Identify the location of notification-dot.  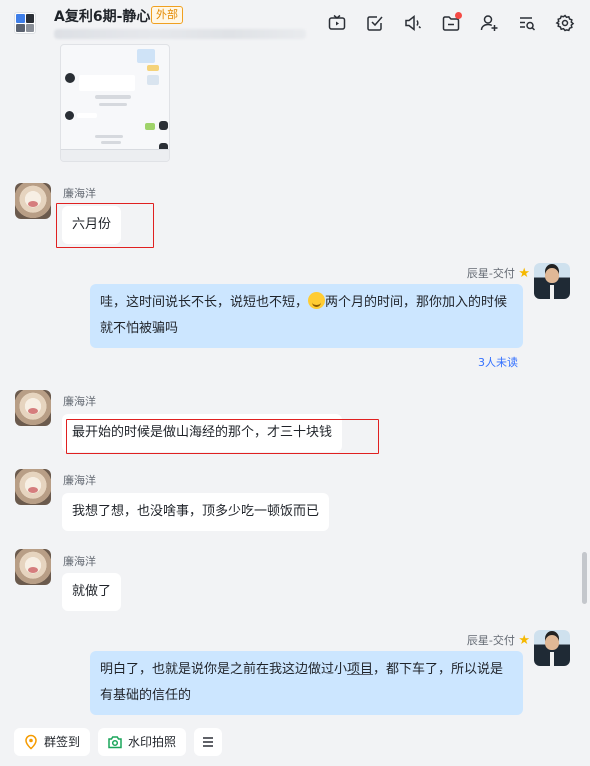
(458, 15).